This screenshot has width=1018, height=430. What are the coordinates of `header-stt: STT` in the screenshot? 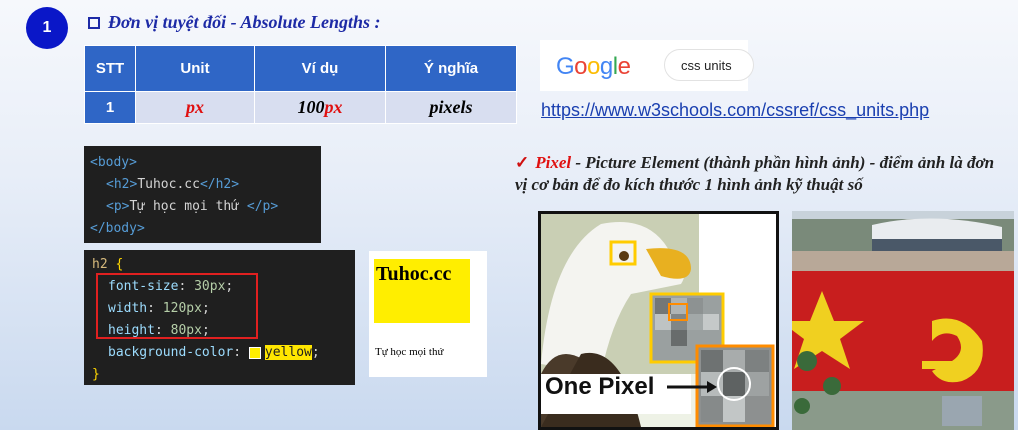 It's located at (110, 68).